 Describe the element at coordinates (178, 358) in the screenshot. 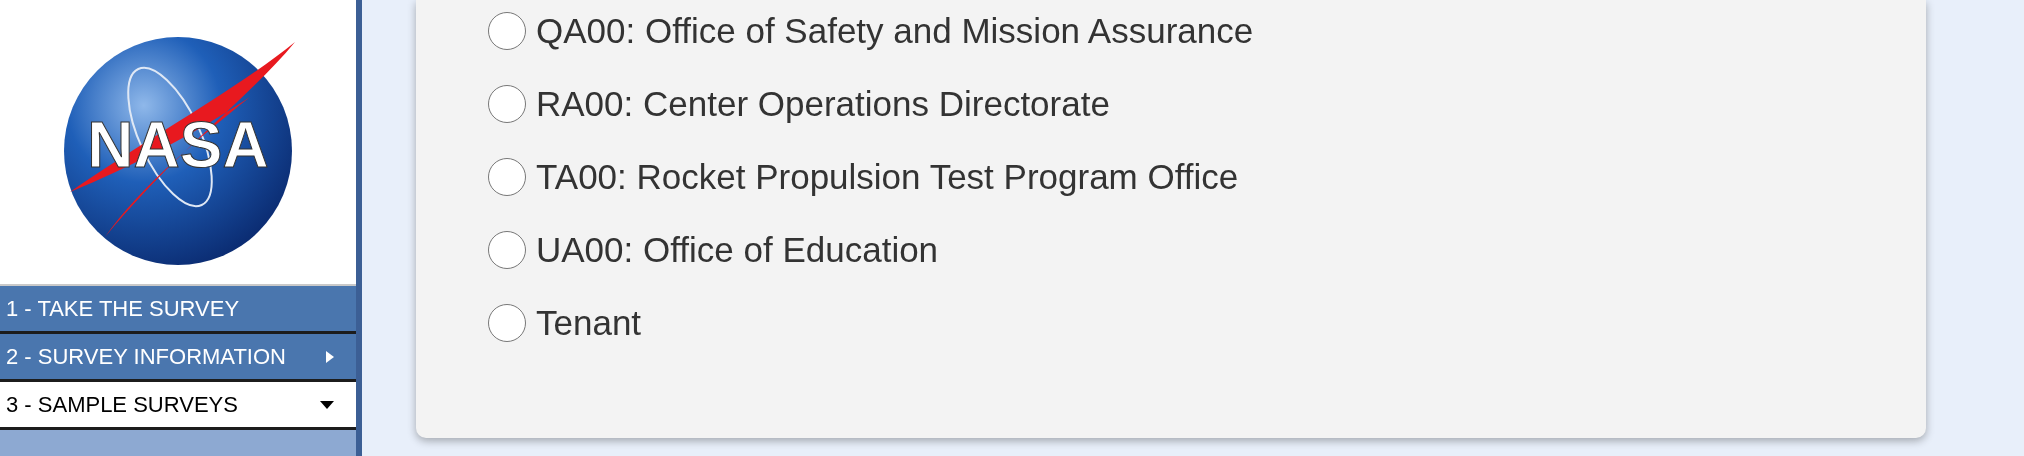

I see `menu-item: 2 - SURVEY INFORMATION` at that location.